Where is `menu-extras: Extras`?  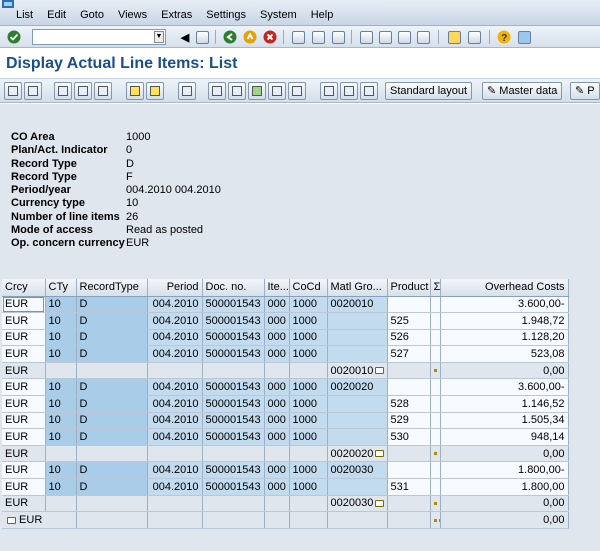
menu-extras: Extras is located at coordinates (176, 15).